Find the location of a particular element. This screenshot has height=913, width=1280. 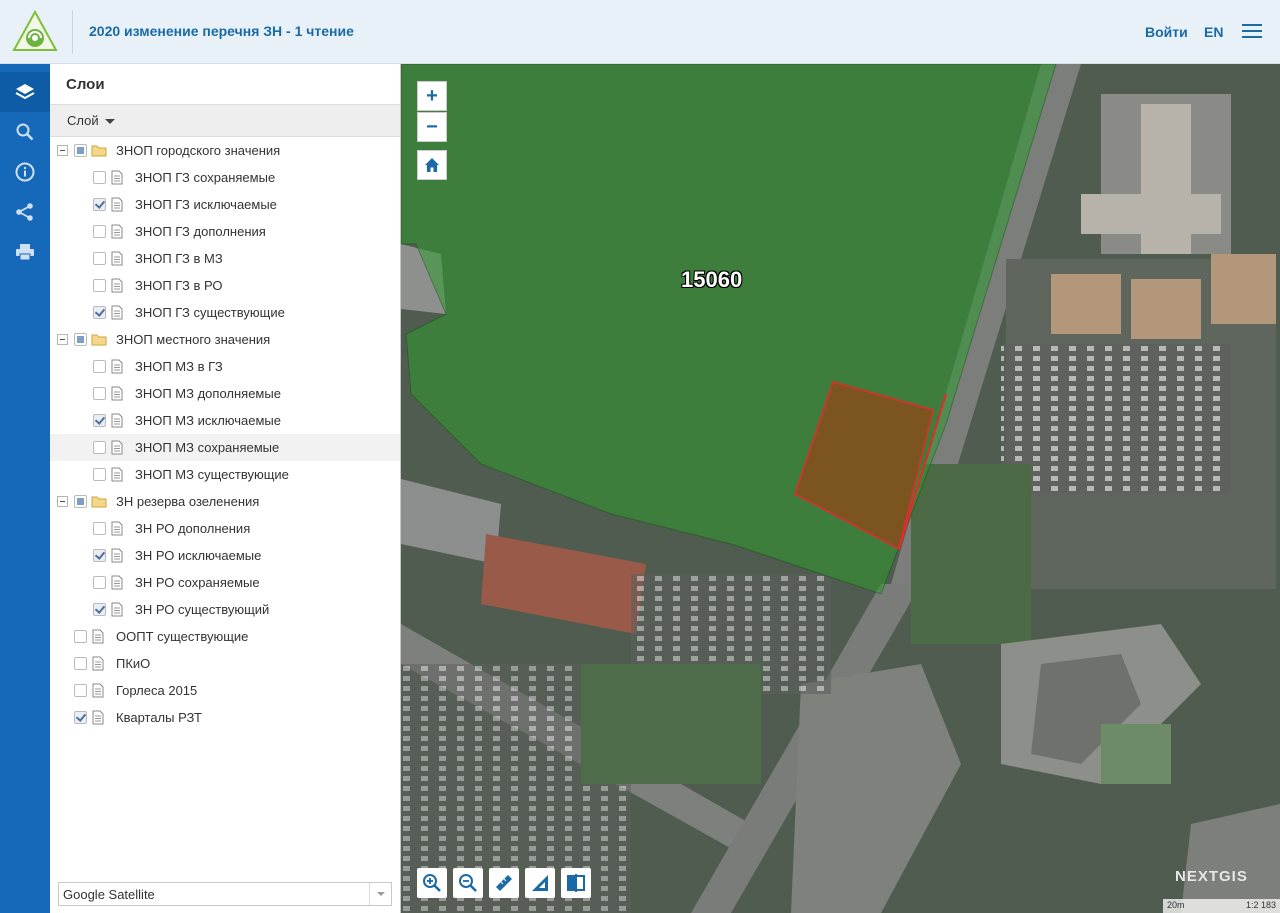

layer-row: ЗН РО существующий is located at coordinates (225, 609).